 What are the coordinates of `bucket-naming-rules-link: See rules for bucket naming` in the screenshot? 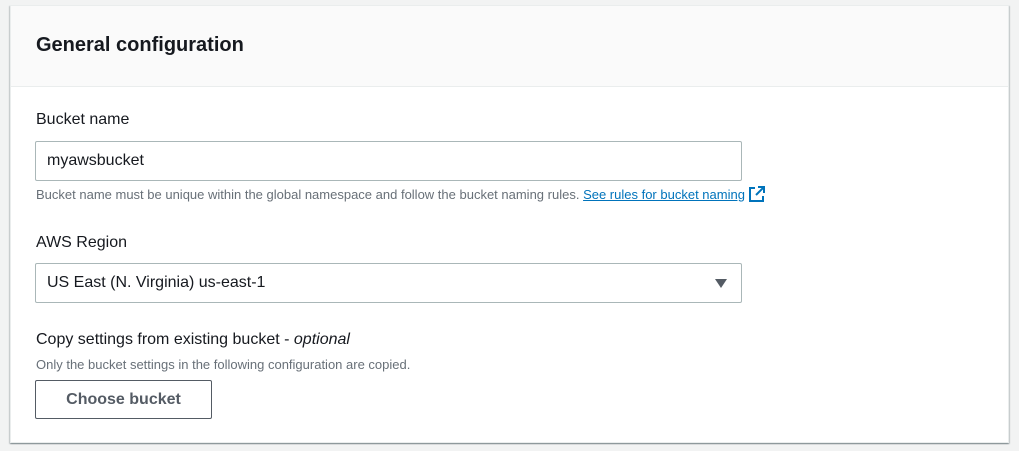 It's located at (664, 194).